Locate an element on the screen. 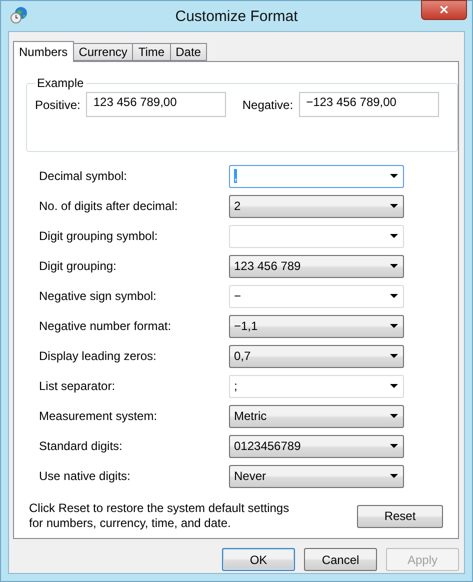 This screenshot has width=473, height=582. dropdown: 0,7 is located at coordinates (316, 356).